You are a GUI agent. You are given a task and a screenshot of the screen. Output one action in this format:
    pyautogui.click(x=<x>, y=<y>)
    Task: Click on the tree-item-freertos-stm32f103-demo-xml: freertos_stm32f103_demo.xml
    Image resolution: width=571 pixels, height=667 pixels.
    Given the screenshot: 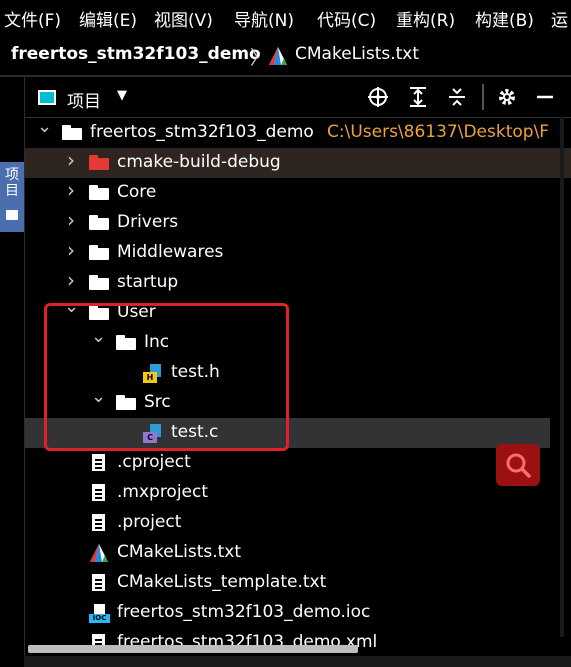 What is the action you would take?
    pyautogui.click(x=298, y=643)
    